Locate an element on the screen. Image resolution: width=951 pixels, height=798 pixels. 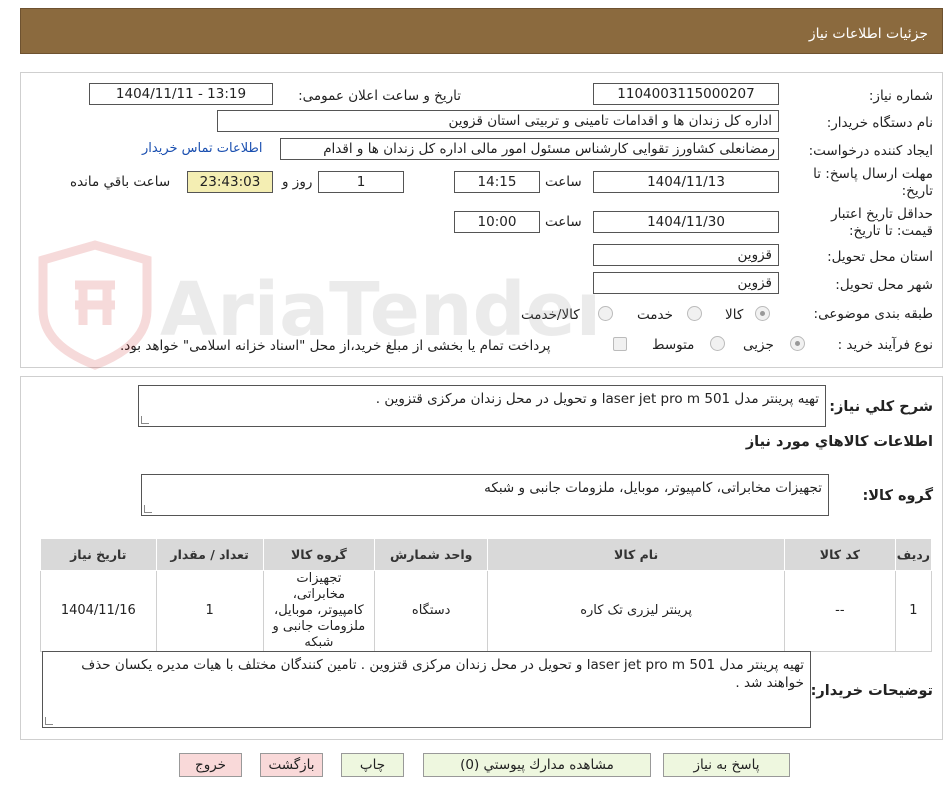
category-radio-goods is located at coordinates (762, 313).